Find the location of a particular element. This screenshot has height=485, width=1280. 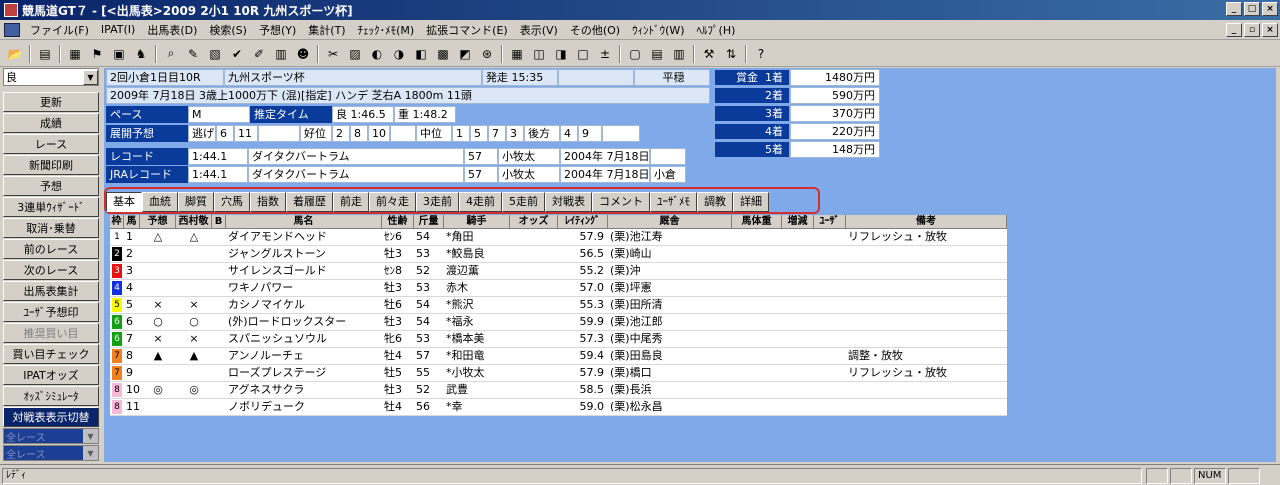

col-change: 増減 is located at coordinates (798, 222).